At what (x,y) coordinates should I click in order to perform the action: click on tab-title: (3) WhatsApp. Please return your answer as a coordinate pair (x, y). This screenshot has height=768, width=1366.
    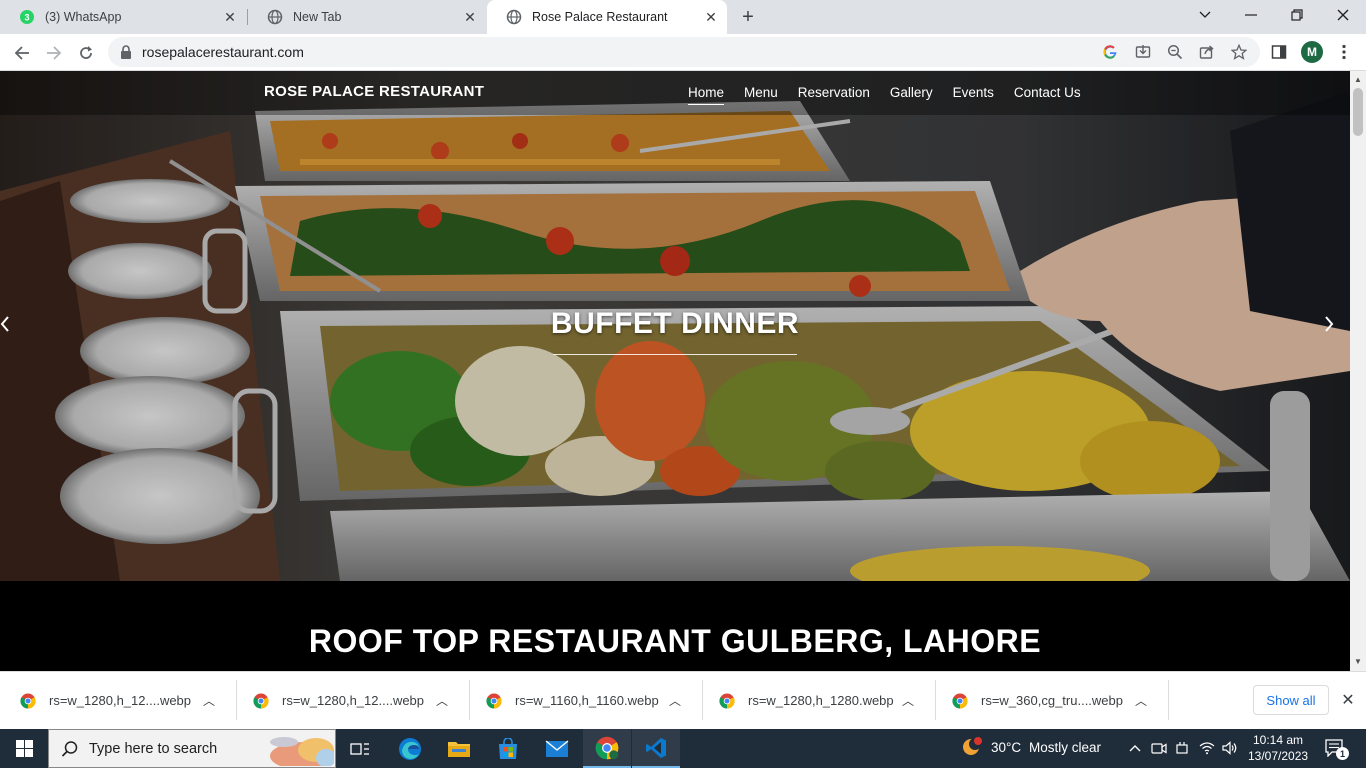
    Looking at the image, I should click on (83, 17).